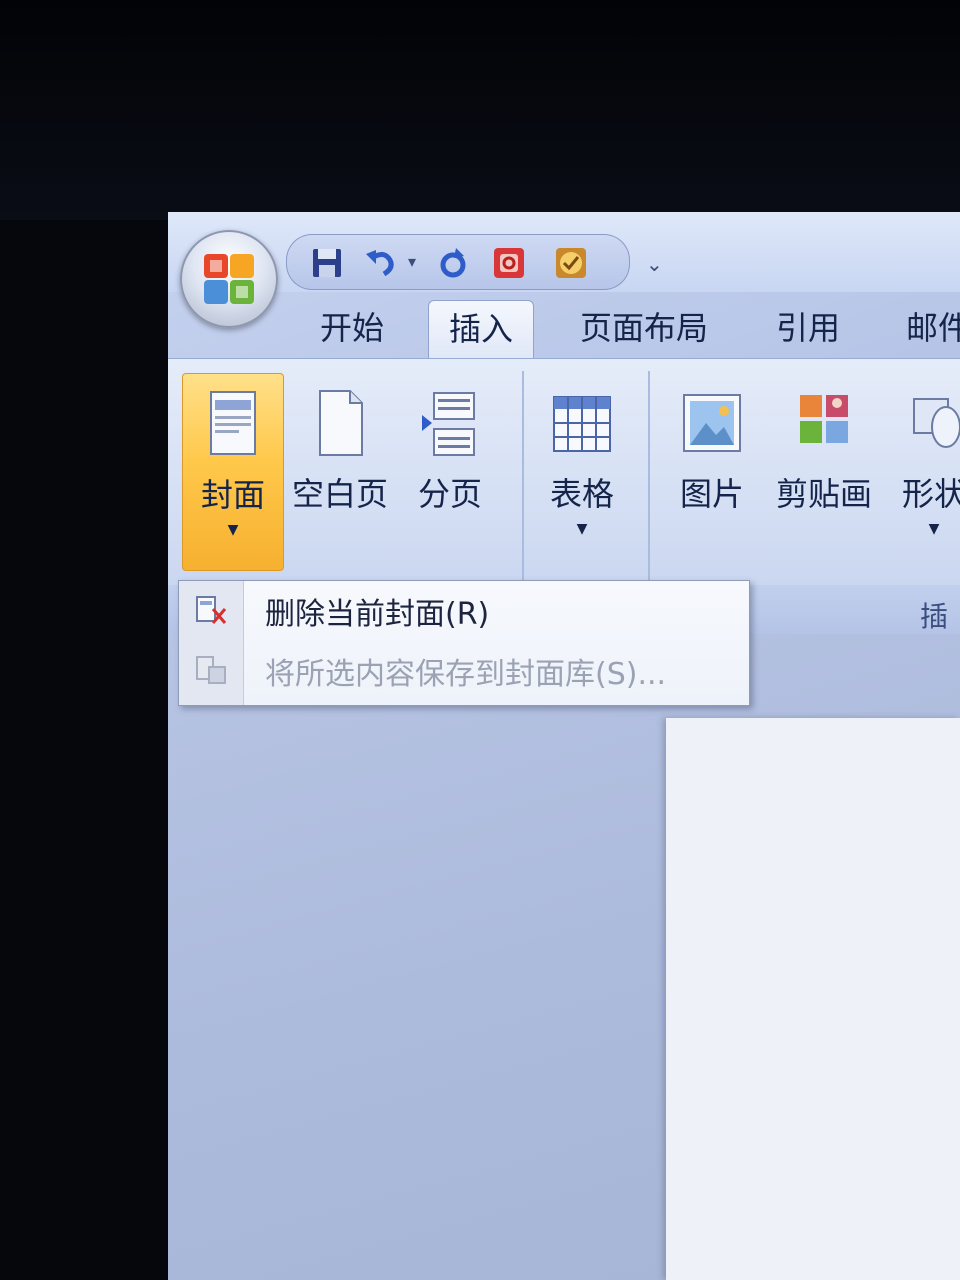 This screenshot has height=1280, width=960. I want to click on office-button, so click(229, 279).